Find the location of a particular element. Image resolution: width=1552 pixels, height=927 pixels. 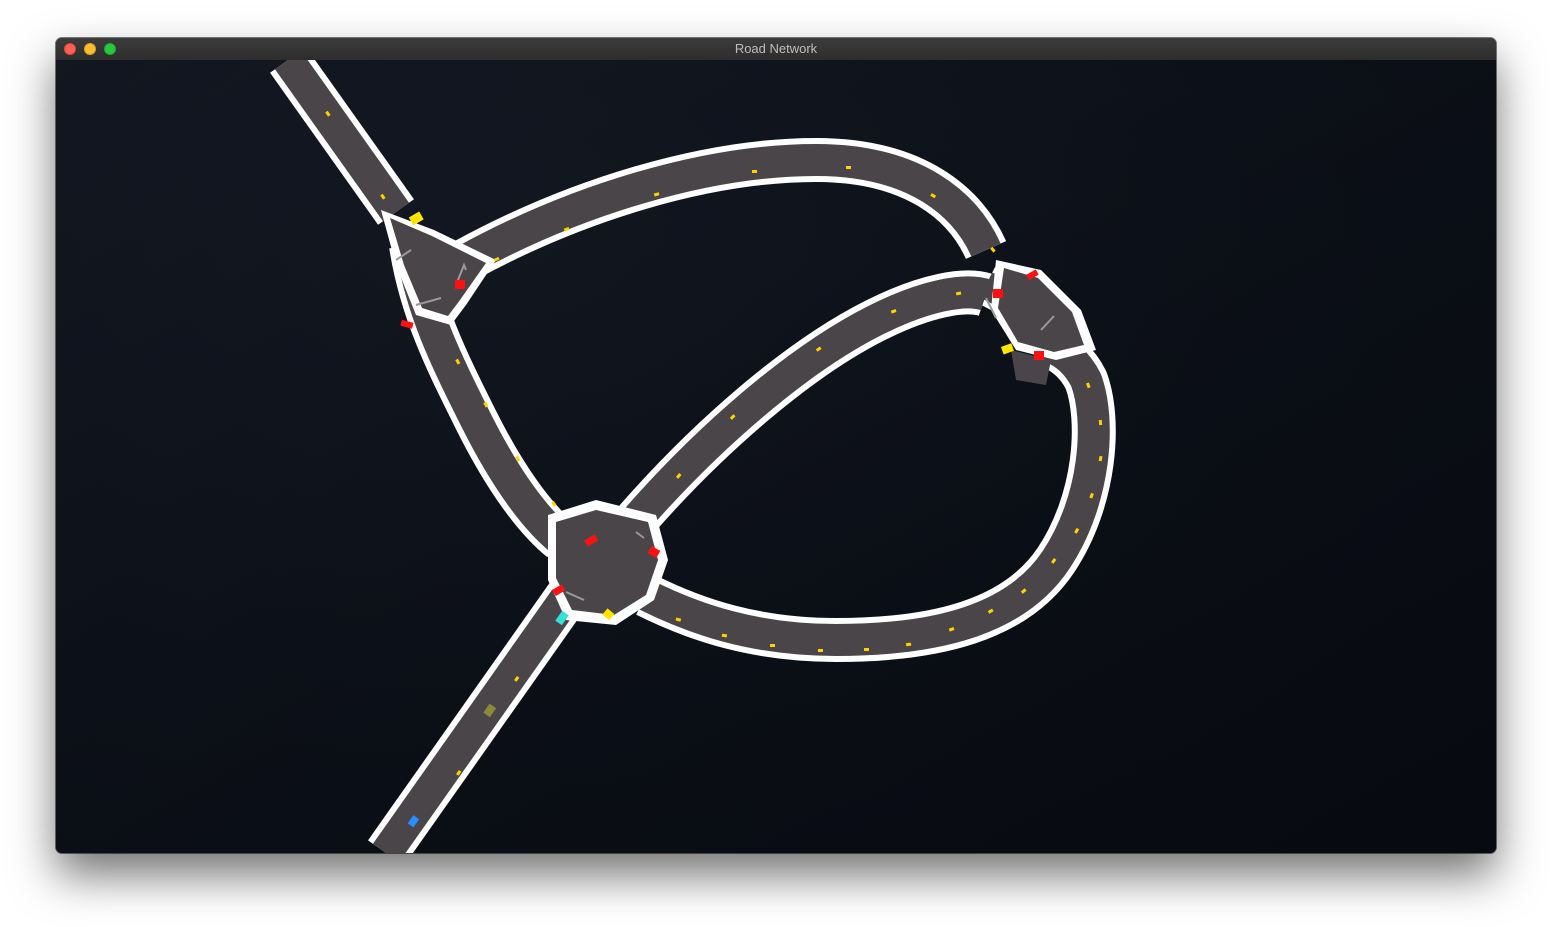

window-title: Road Network is located at coordinates (776, 48).